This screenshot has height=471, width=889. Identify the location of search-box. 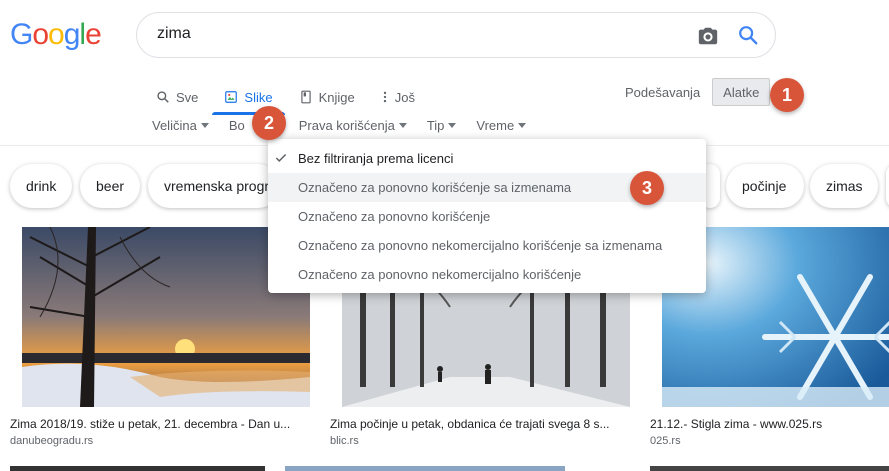
(456, 35).